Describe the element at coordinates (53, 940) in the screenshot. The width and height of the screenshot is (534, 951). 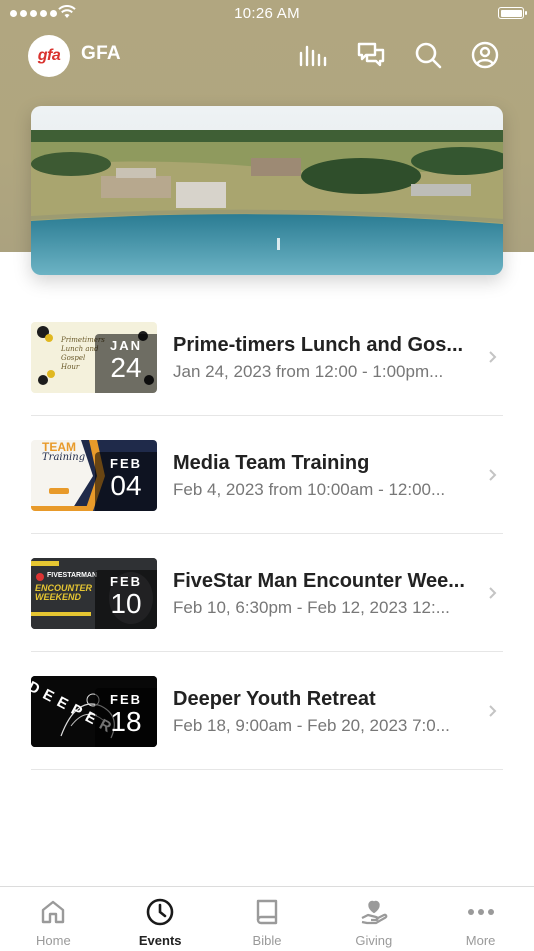
I see `tab-label: Home` at that location.